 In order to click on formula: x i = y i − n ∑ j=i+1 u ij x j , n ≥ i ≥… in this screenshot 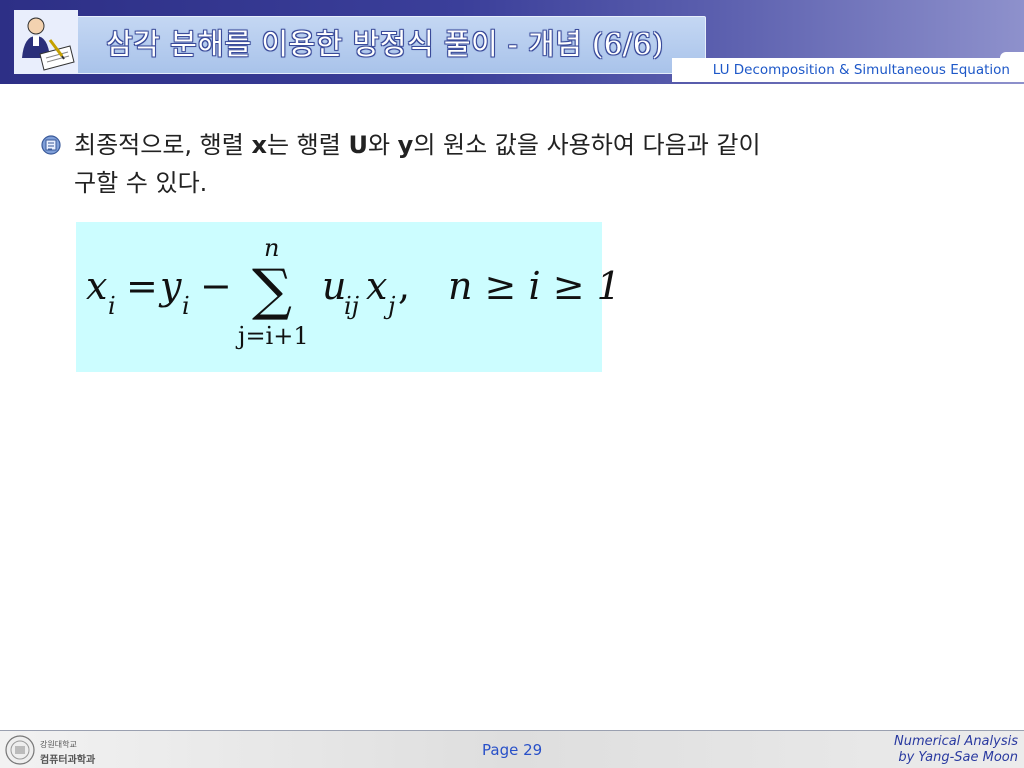, I will do `click(348, 297)`.